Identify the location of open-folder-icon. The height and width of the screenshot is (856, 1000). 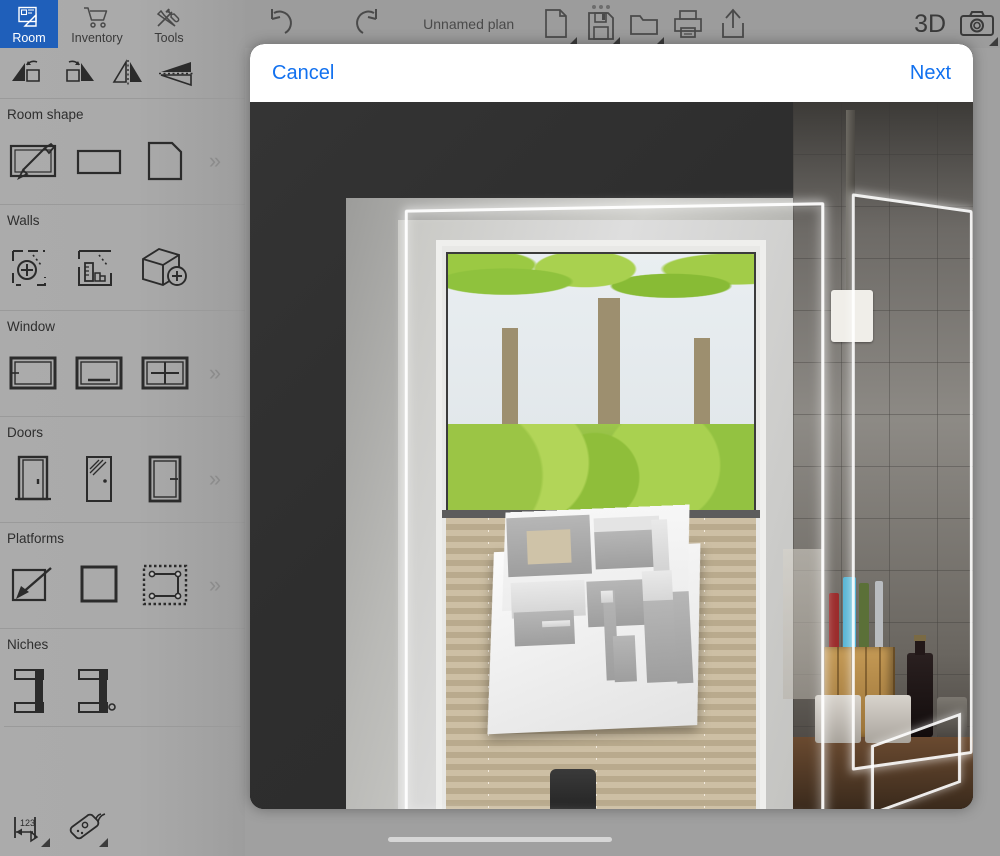
(644, 24).